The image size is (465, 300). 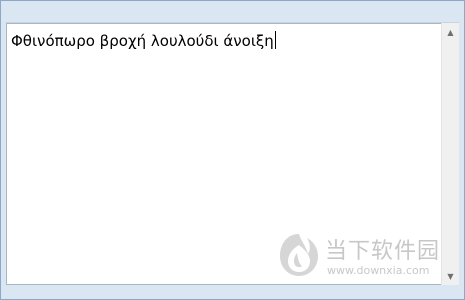 I want to click on window-bottom-strip, so click(x=232, y=292).